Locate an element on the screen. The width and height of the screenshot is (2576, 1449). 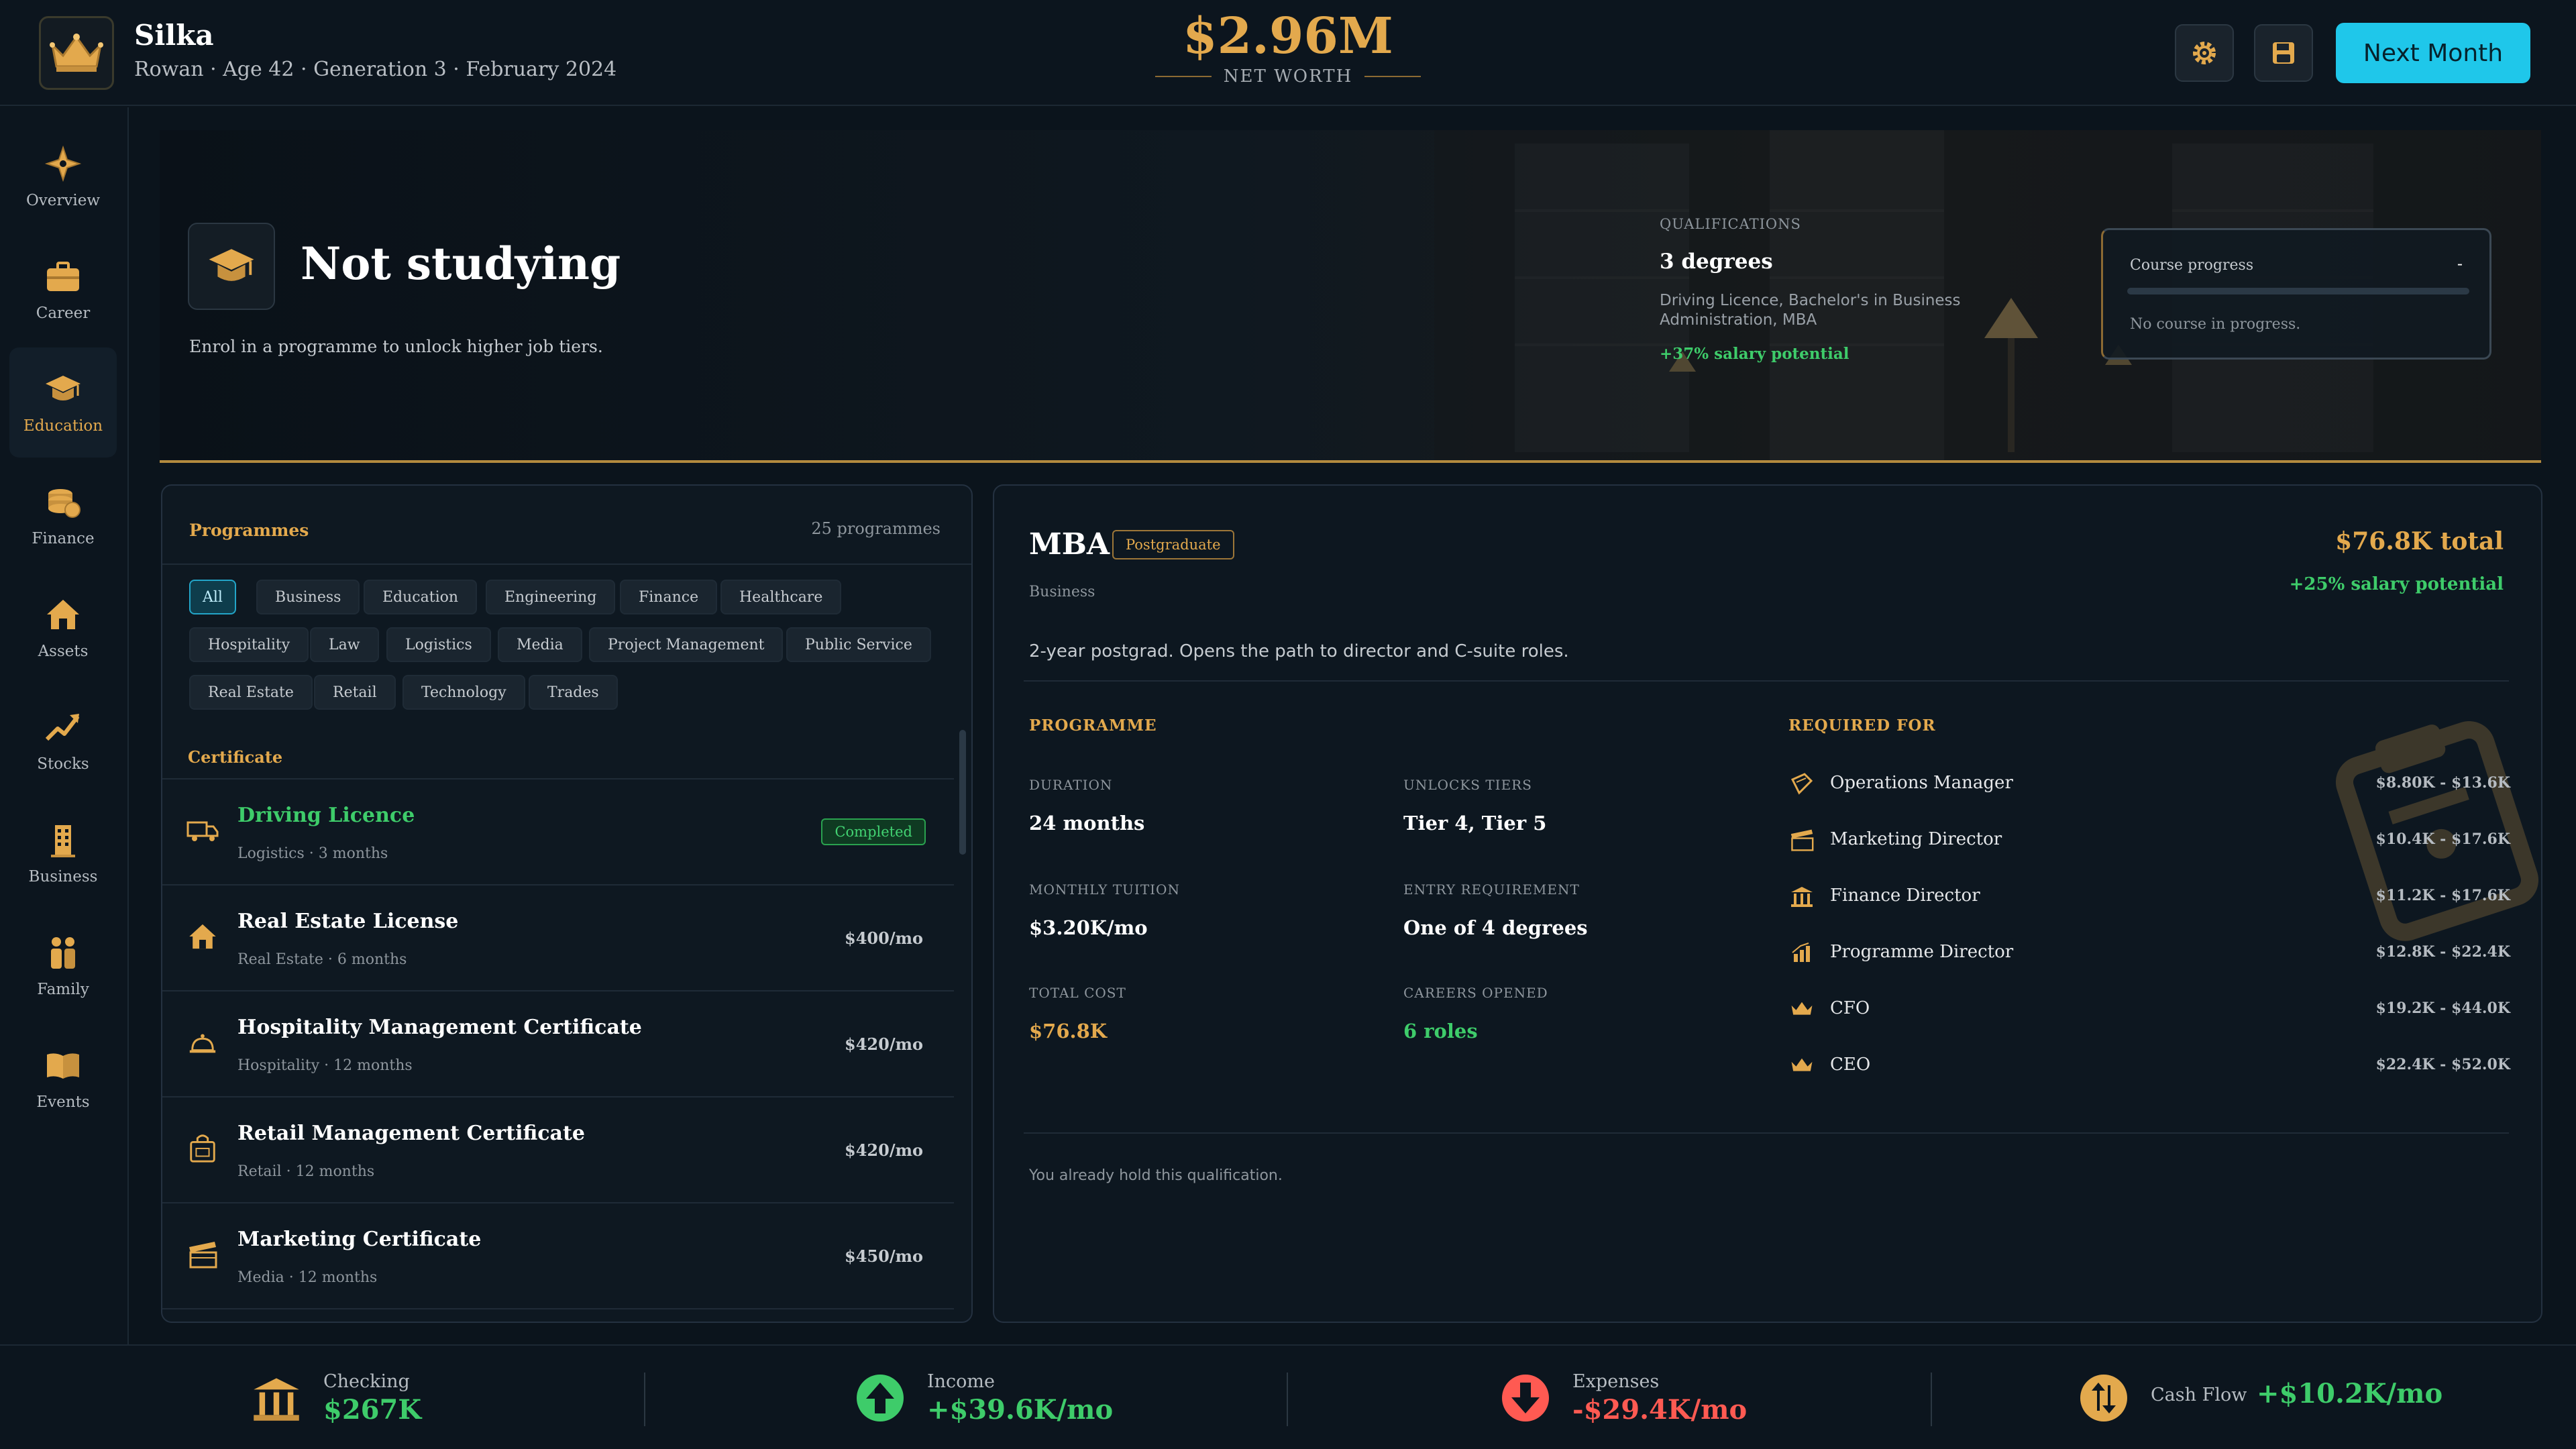
required-role-salary-range: $22.4K - $52.0K is located at coordinates (2442, 1064).